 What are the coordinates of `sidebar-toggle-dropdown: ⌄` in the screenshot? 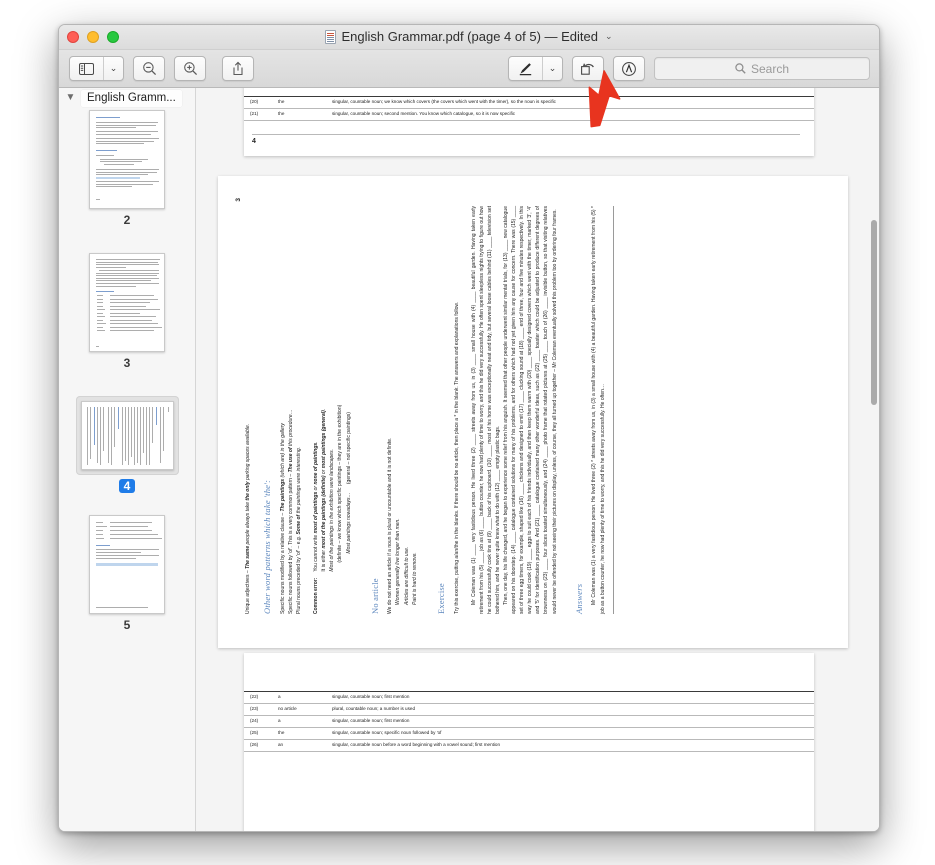 It's located at (113, 68).